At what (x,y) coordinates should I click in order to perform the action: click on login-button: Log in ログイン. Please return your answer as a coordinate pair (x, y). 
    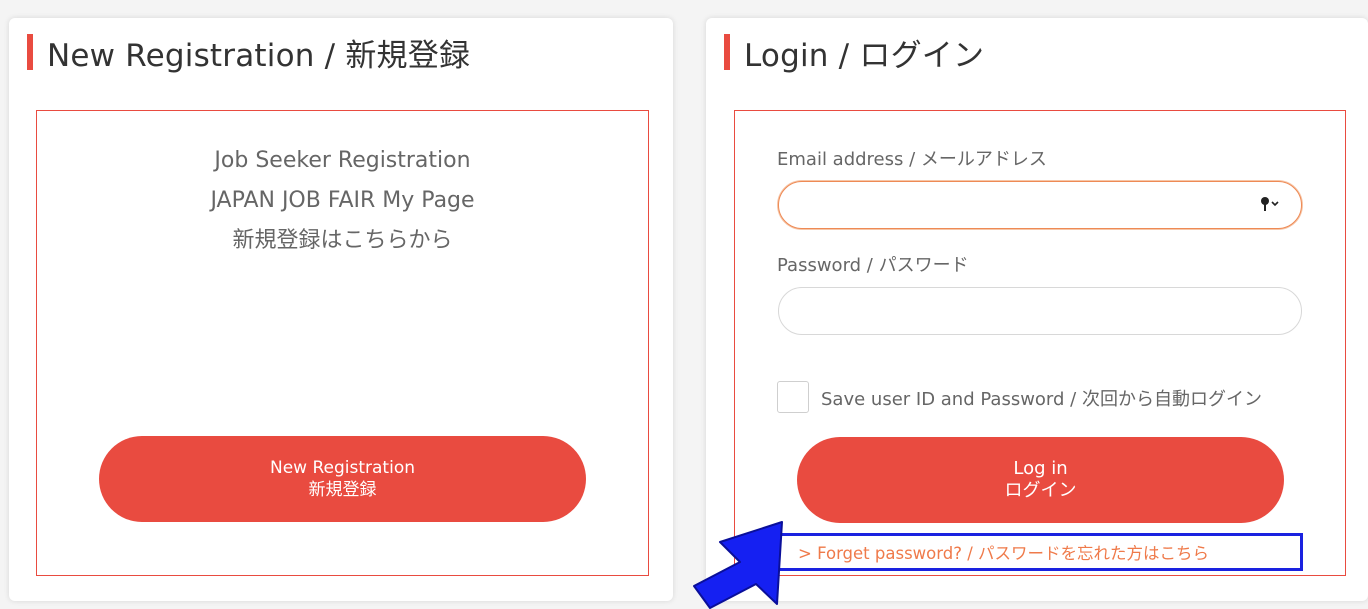
    Looking at the image, I should click on (1040, 480).